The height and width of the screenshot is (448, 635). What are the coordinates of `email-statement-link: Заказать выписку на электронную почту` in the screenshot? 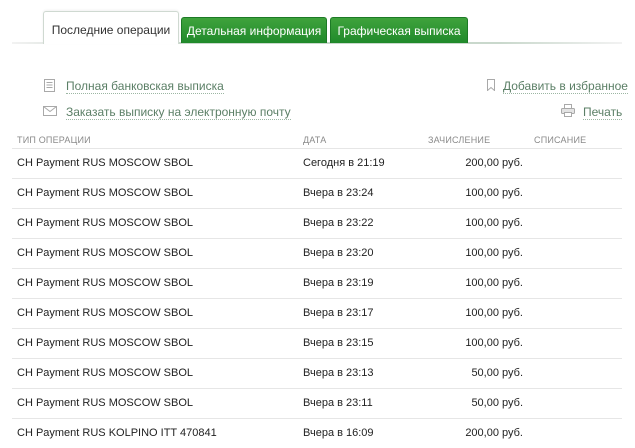 It's located at (178, 112).